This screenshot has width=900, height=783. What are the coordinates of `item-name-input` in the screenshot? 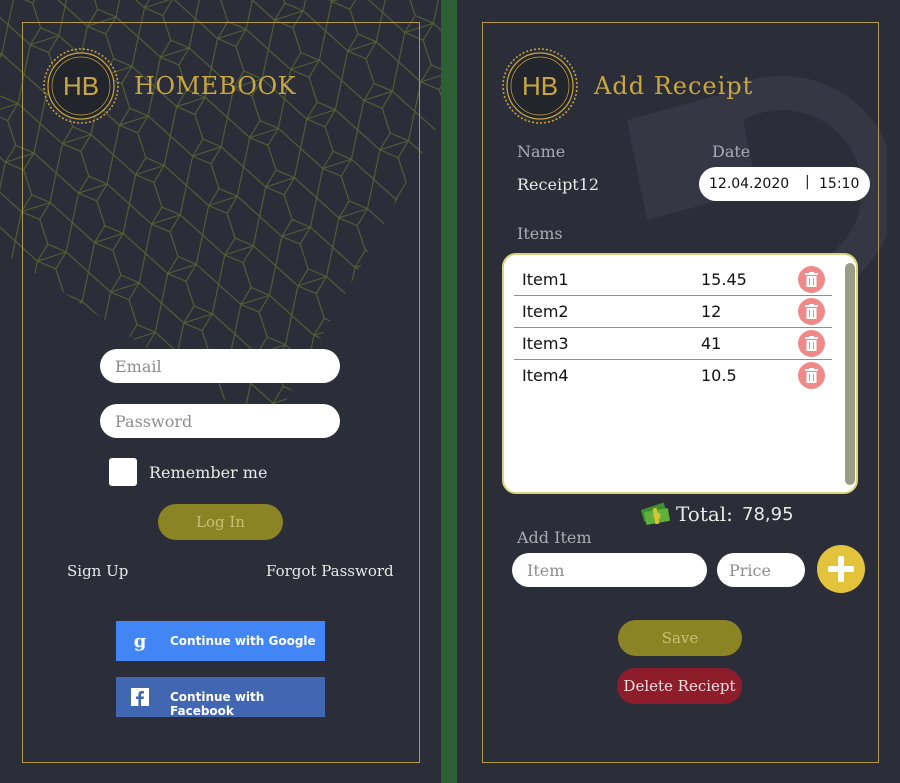 It's located at (609, 570).